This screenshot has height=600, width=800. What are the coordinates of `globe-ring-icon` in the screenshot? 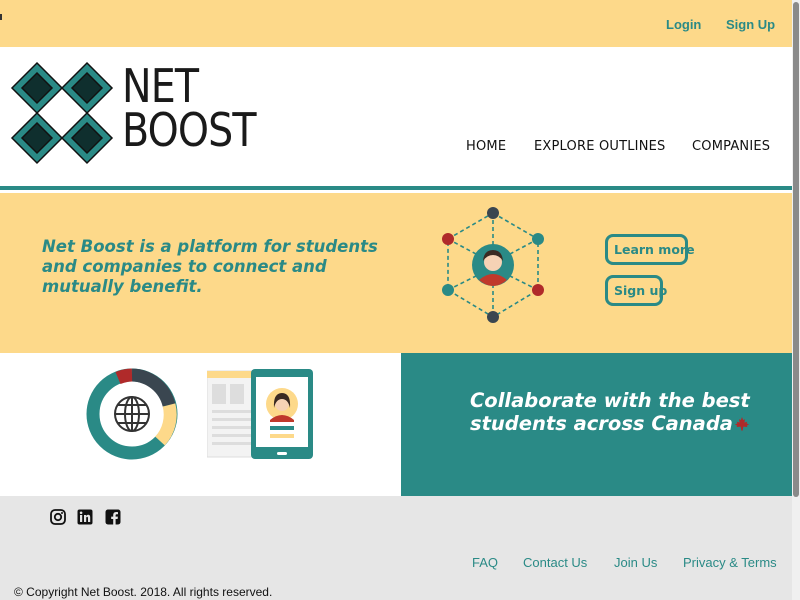 It's located at (132, 414).